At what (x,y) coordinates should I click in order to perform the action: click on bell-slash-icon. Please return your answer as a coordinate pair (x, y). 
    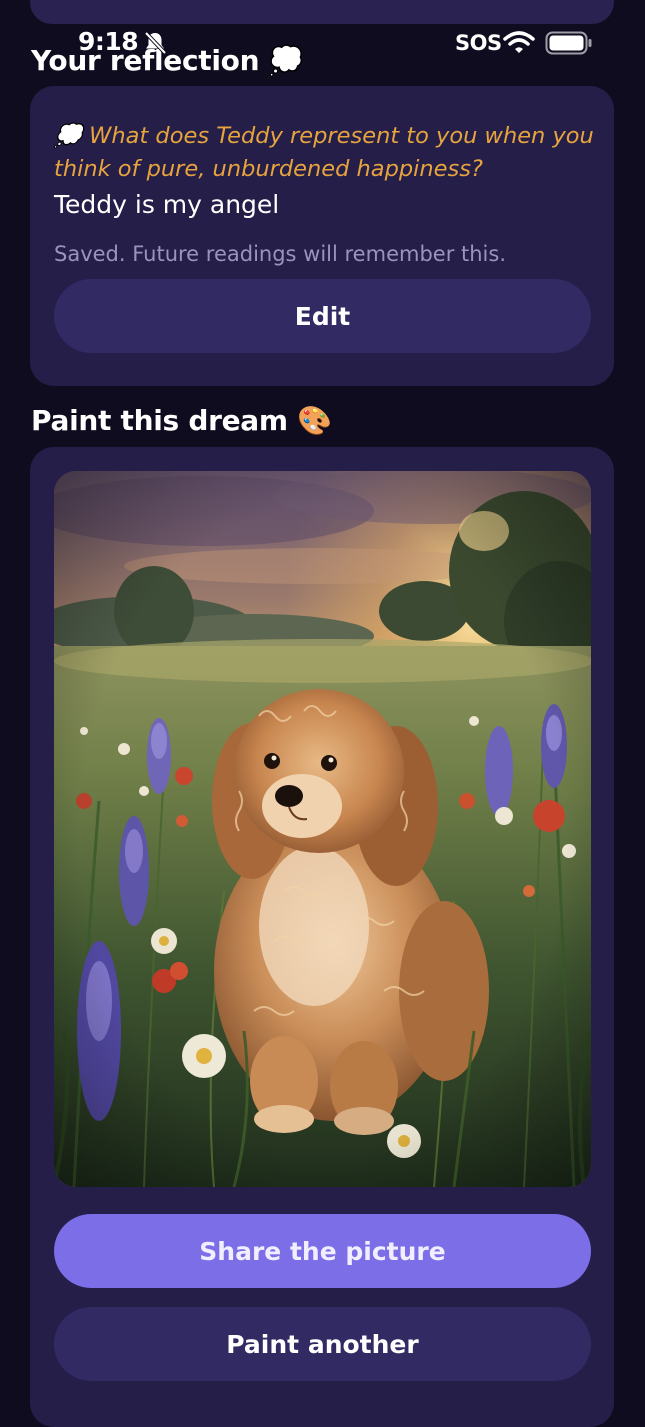
    Looking at the image, I should click on (155, 43).